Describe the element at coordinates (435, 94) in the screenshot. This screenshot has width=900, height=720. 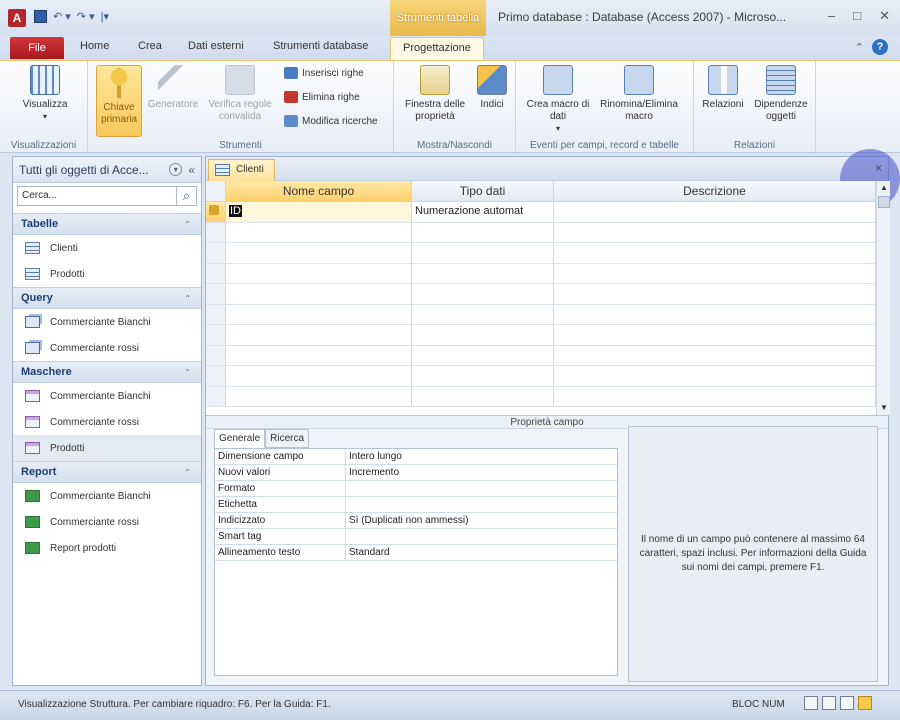
I see `finestra-proprieta-button: Finestra delle proprietà` at that location.